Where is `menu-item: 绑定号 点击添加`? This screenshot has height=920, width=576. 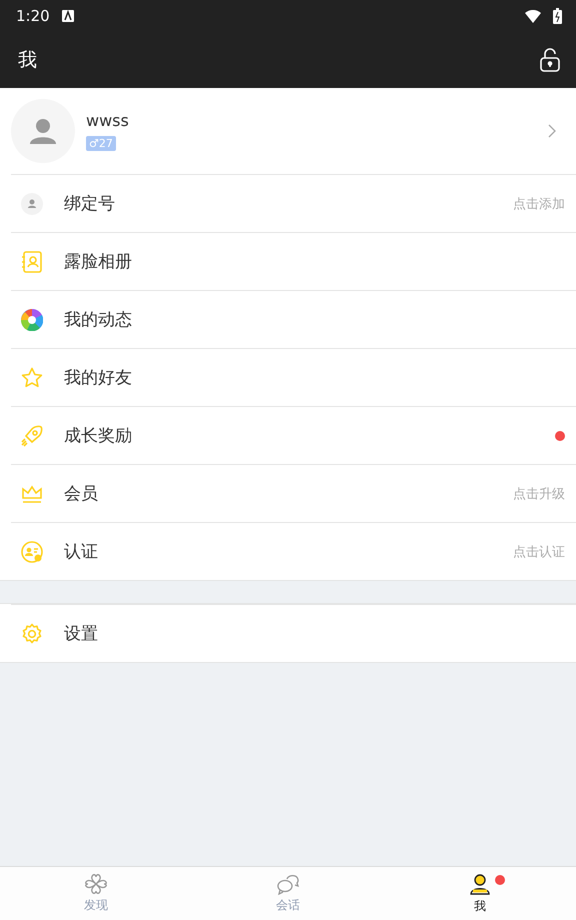 menu-item: 绑定号 点击添加 is located at coordinates (293, 203).